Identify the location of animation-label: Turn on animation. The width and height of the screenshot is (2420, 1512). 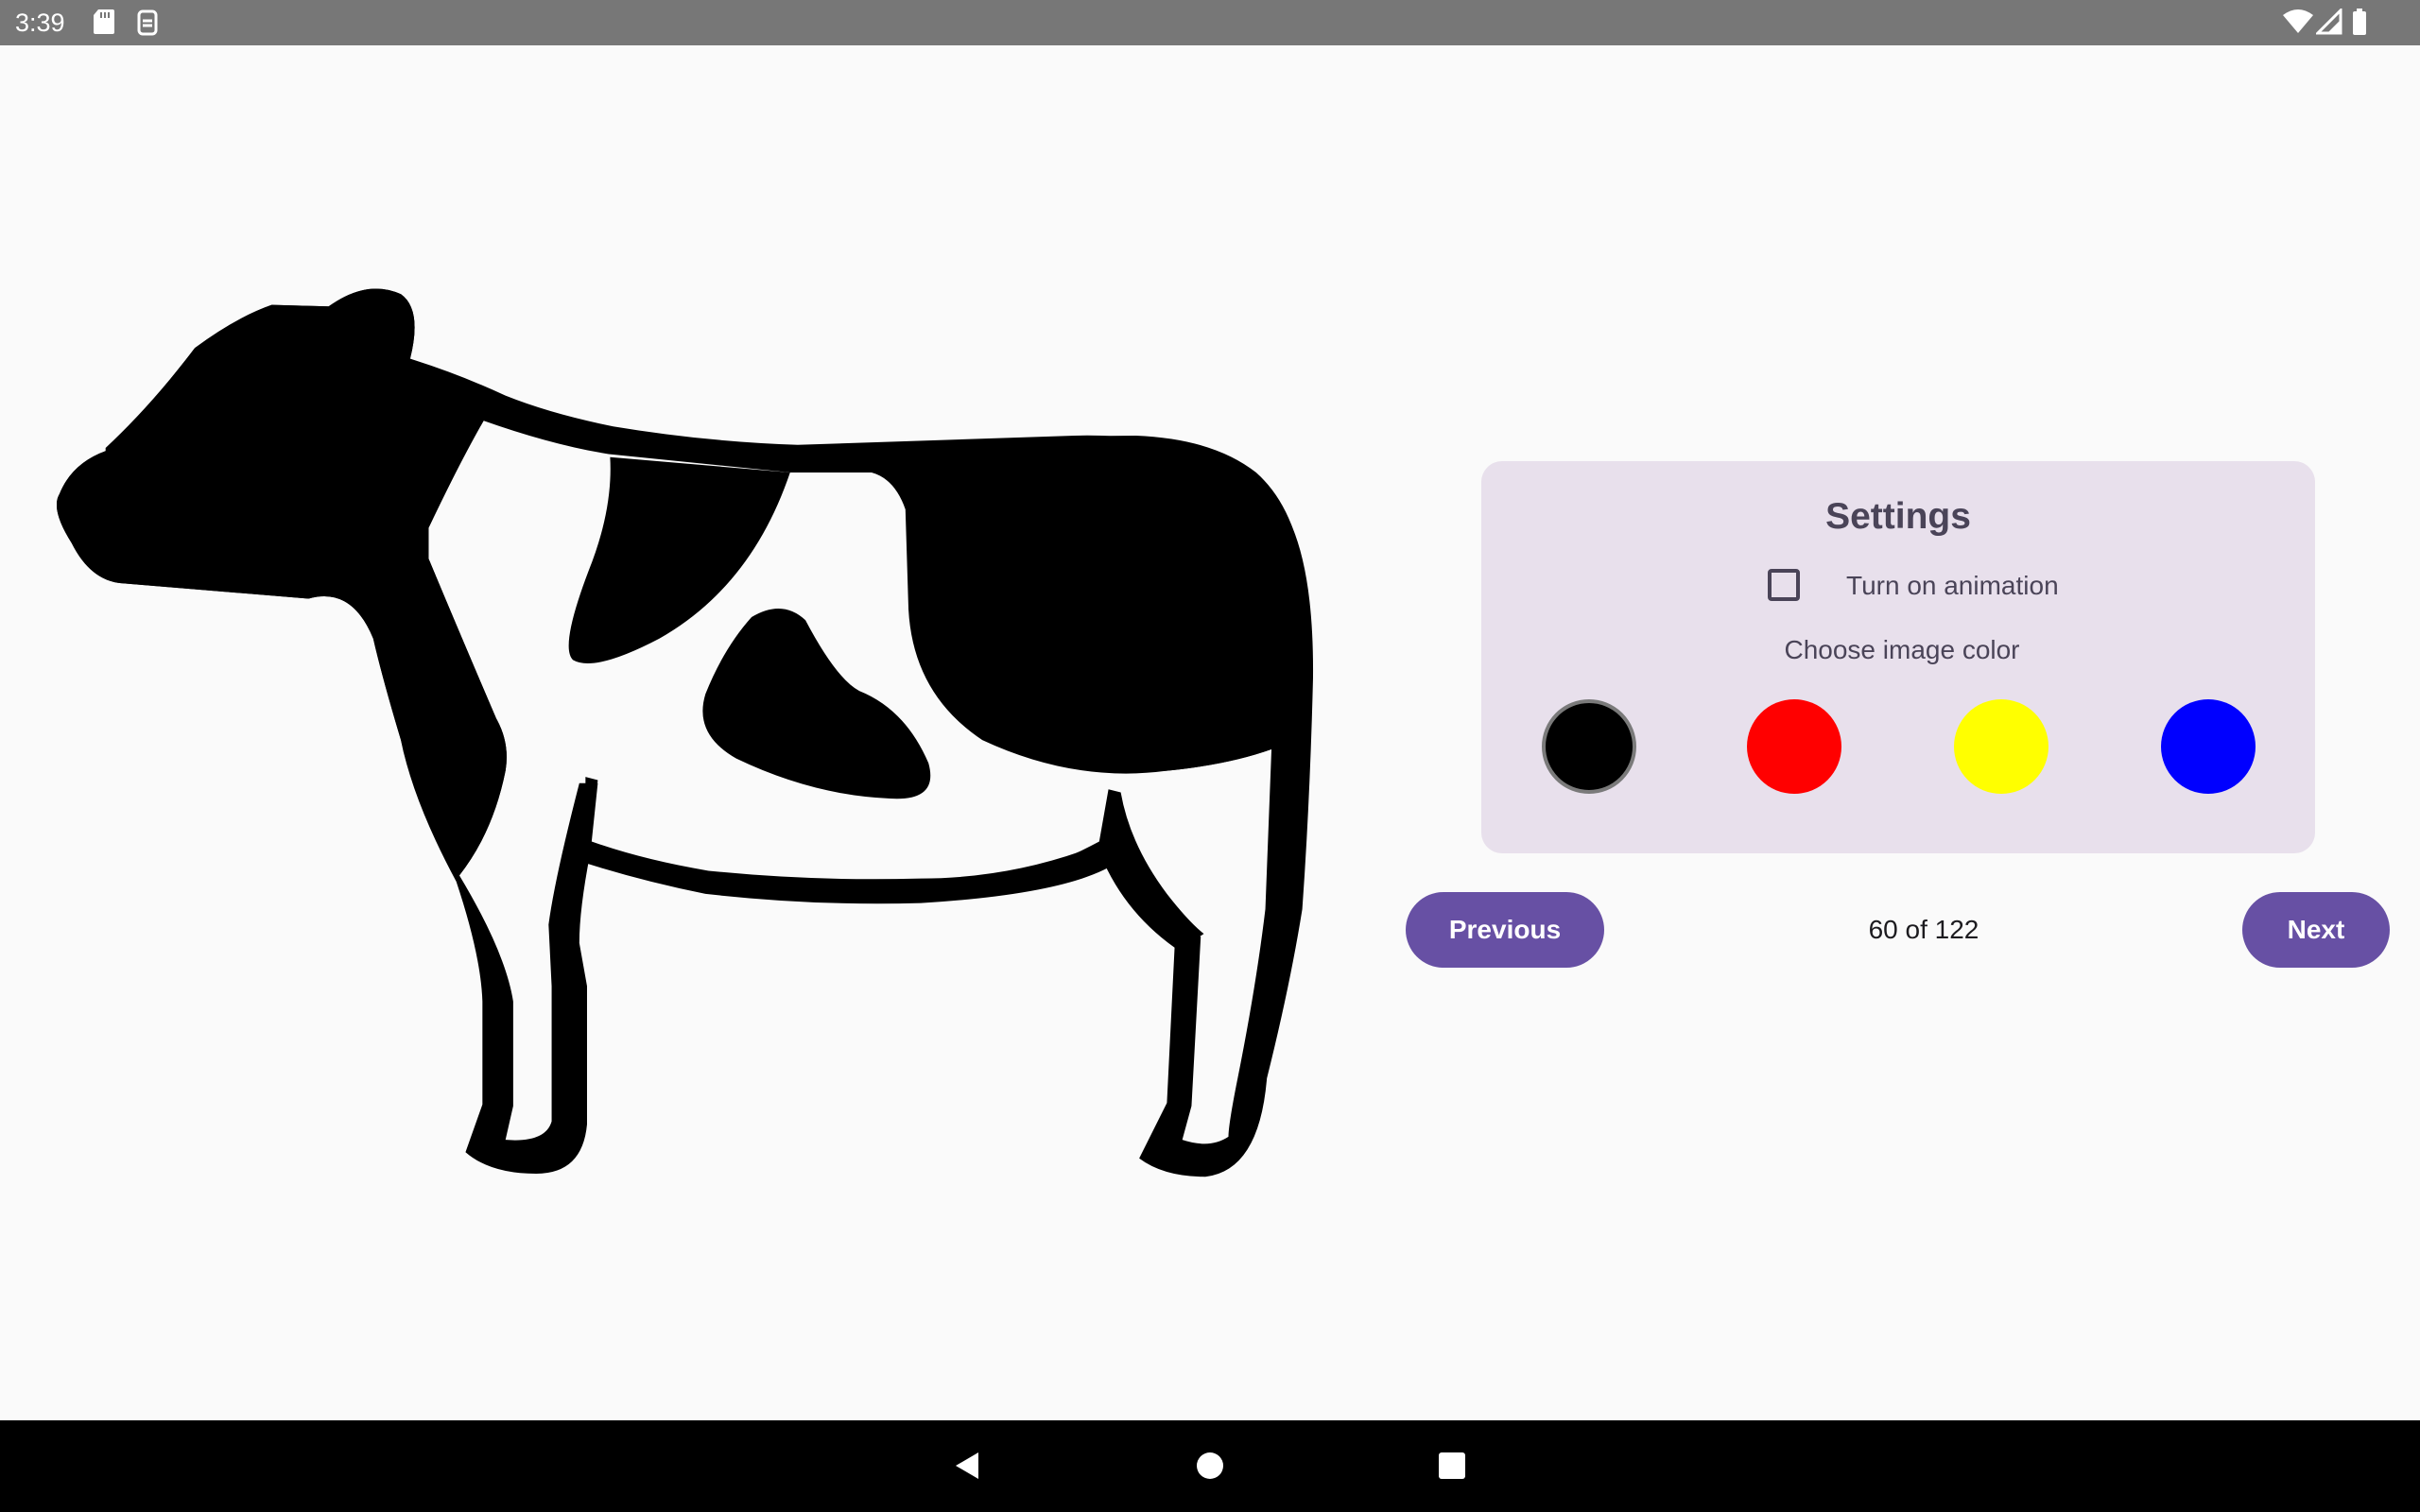
(1952, 586).